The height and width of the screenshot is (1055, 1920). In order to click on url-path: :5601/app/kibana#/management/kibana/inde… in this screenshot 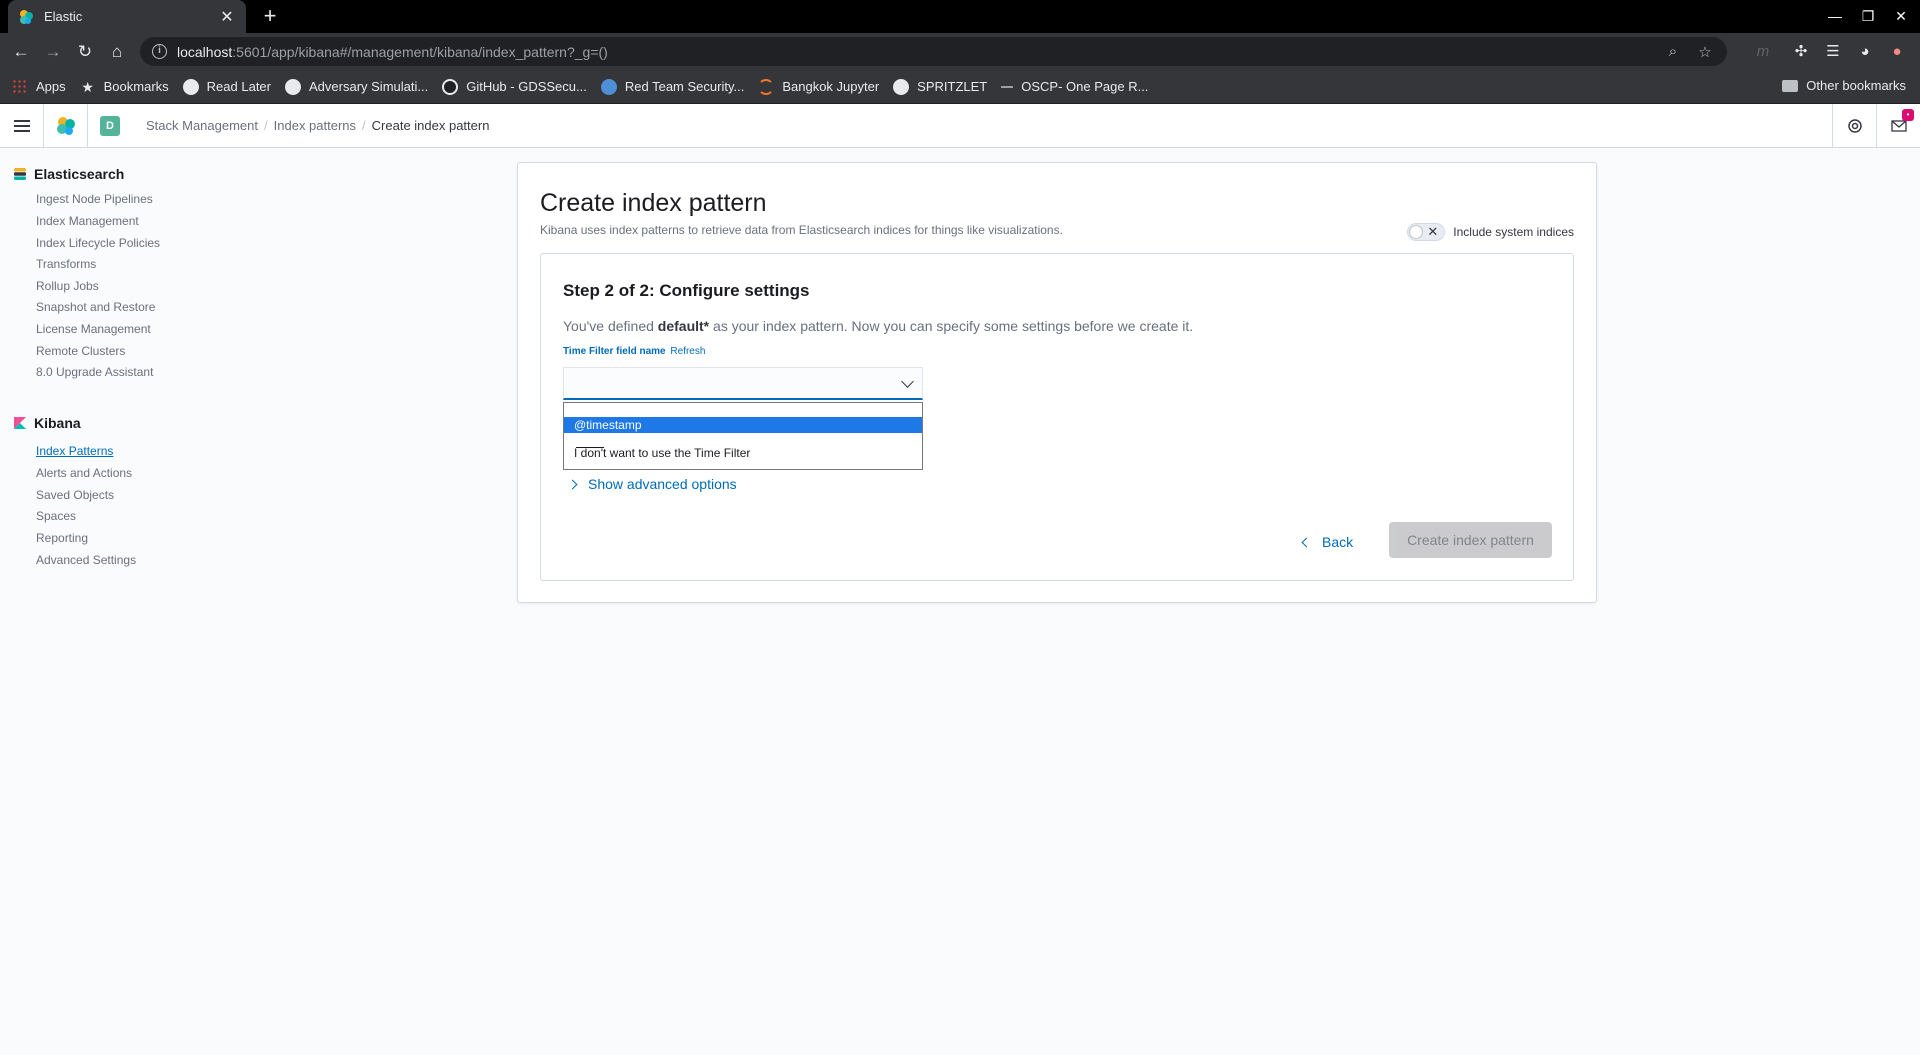, I will do `click(420, 51)`.